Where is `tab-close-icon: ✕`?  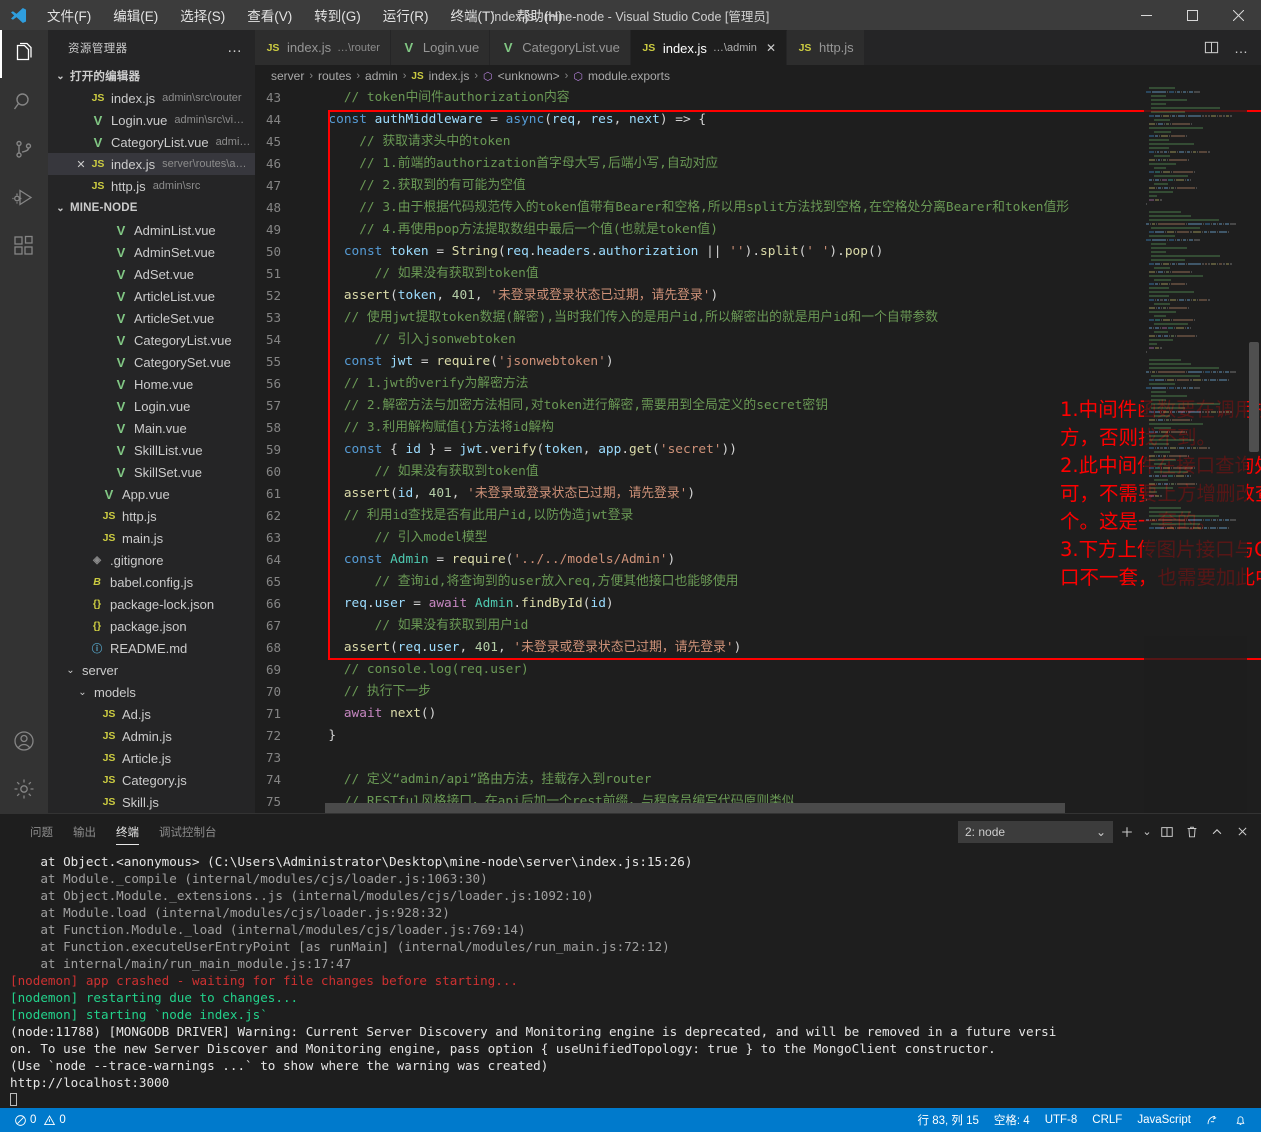
tab-close-icon: ✕ is located at coordinates (771, 48).